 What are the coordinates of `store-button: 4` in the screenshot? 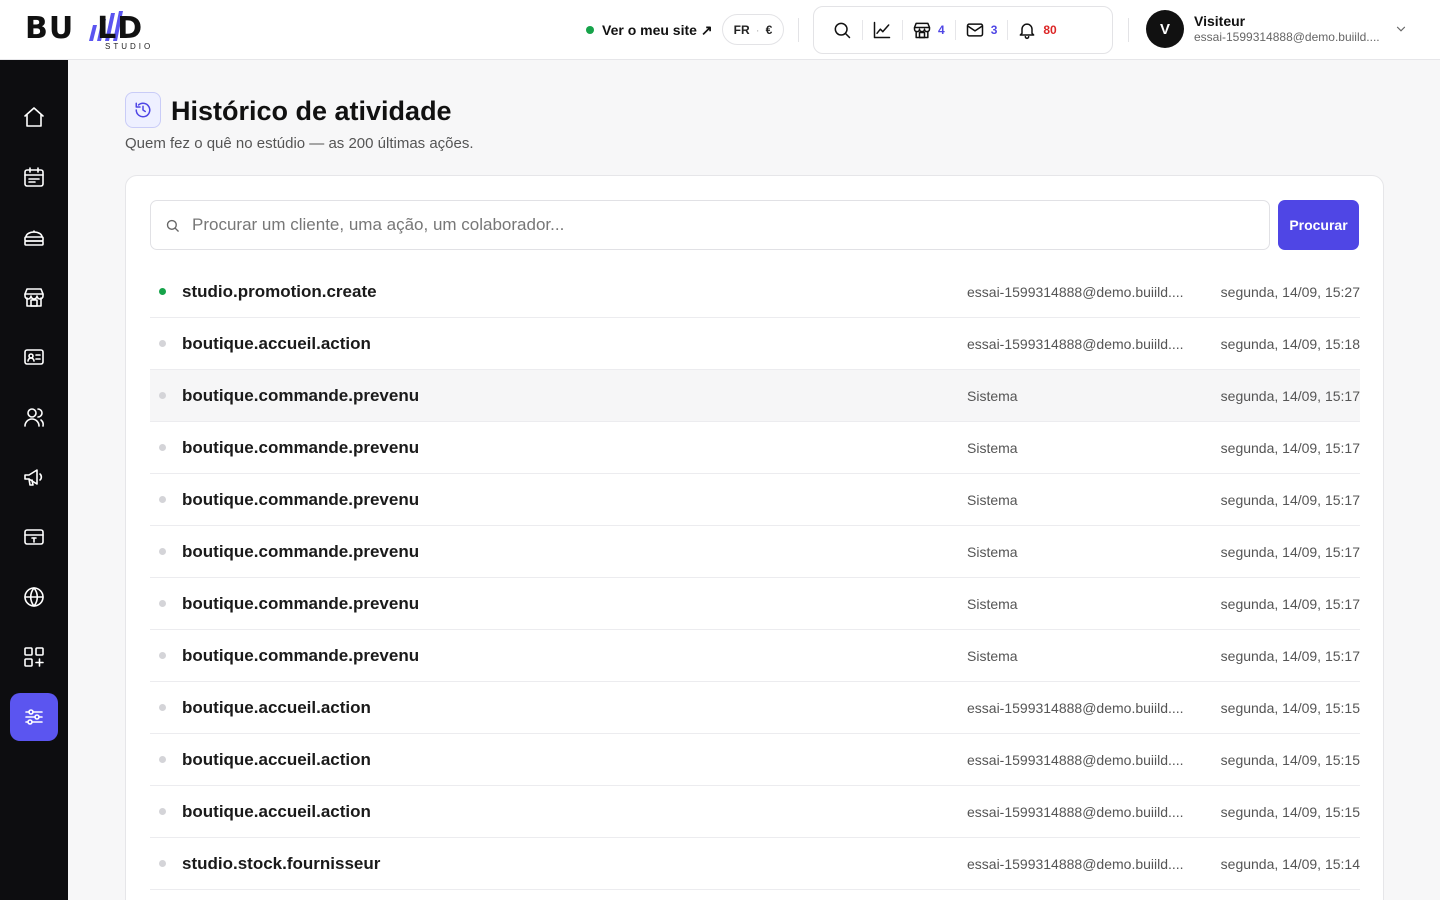 It's located at (928, 30).